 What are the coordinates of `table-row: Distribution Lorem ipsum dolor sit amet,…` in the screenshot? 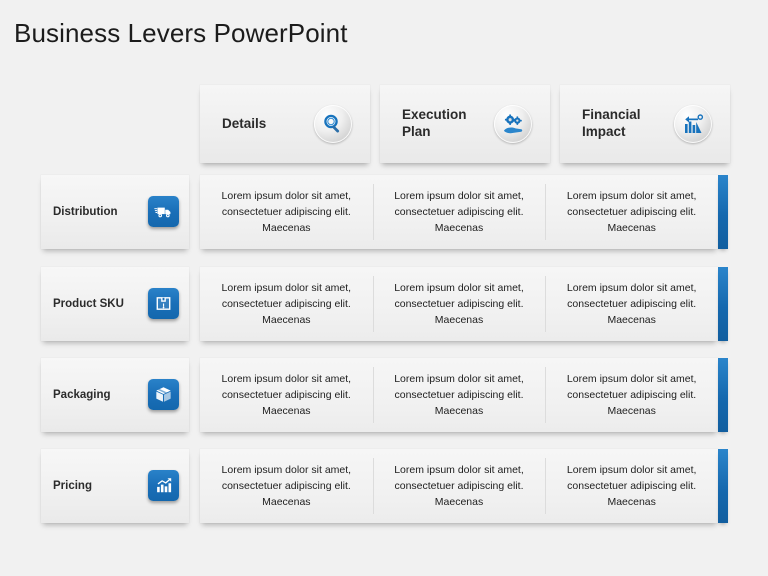 It's located at (384, 212).